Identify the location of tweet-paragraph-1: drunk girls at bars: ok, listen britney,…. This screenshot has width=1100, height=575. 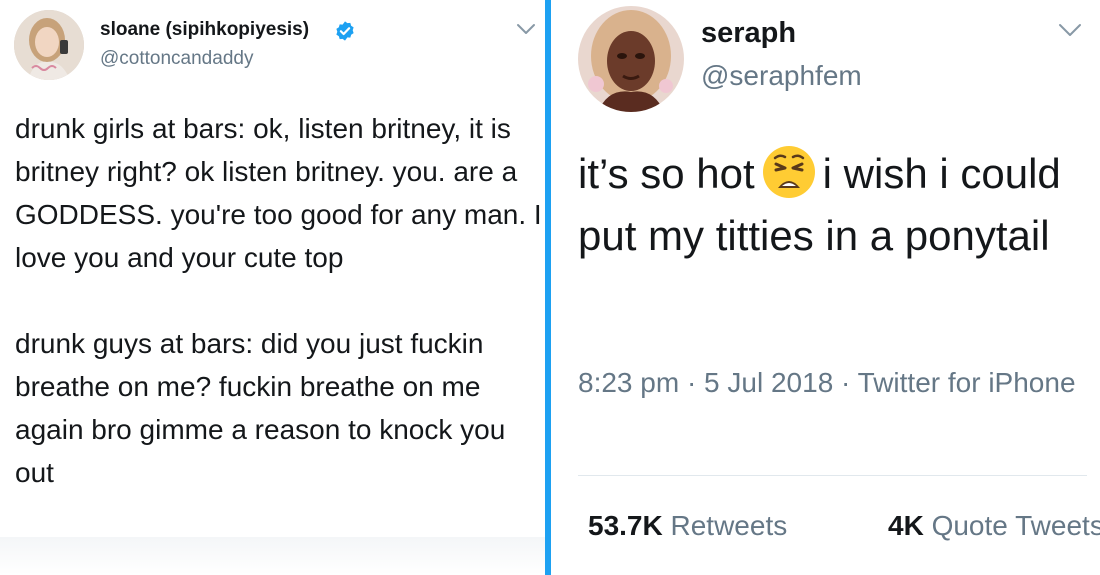
(278, 193).